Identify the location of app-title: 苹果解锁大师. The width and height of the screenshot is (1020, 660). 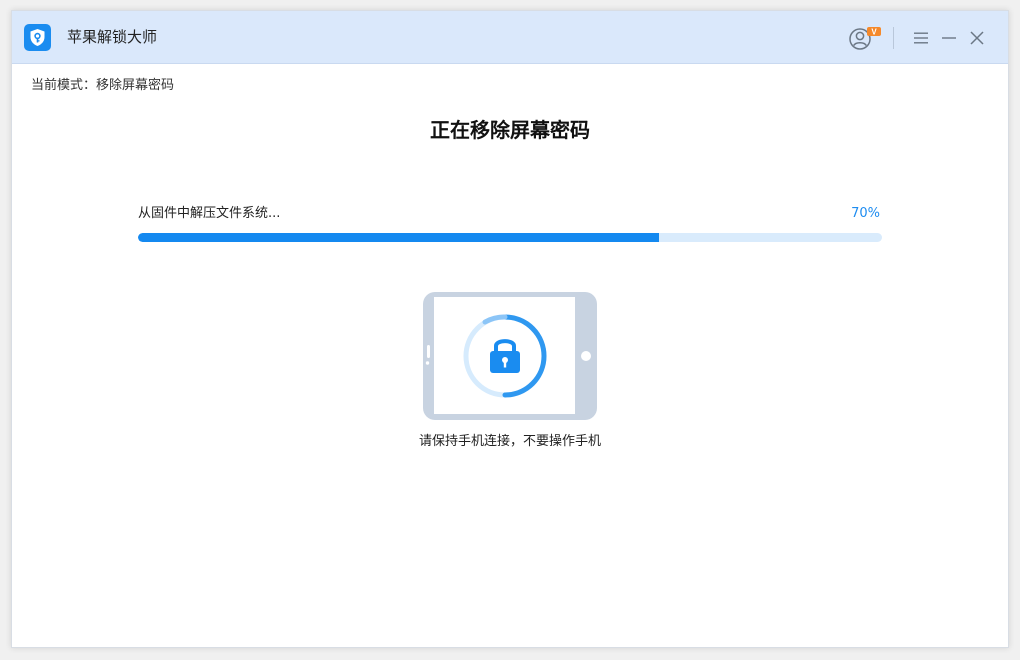
(112, 37).